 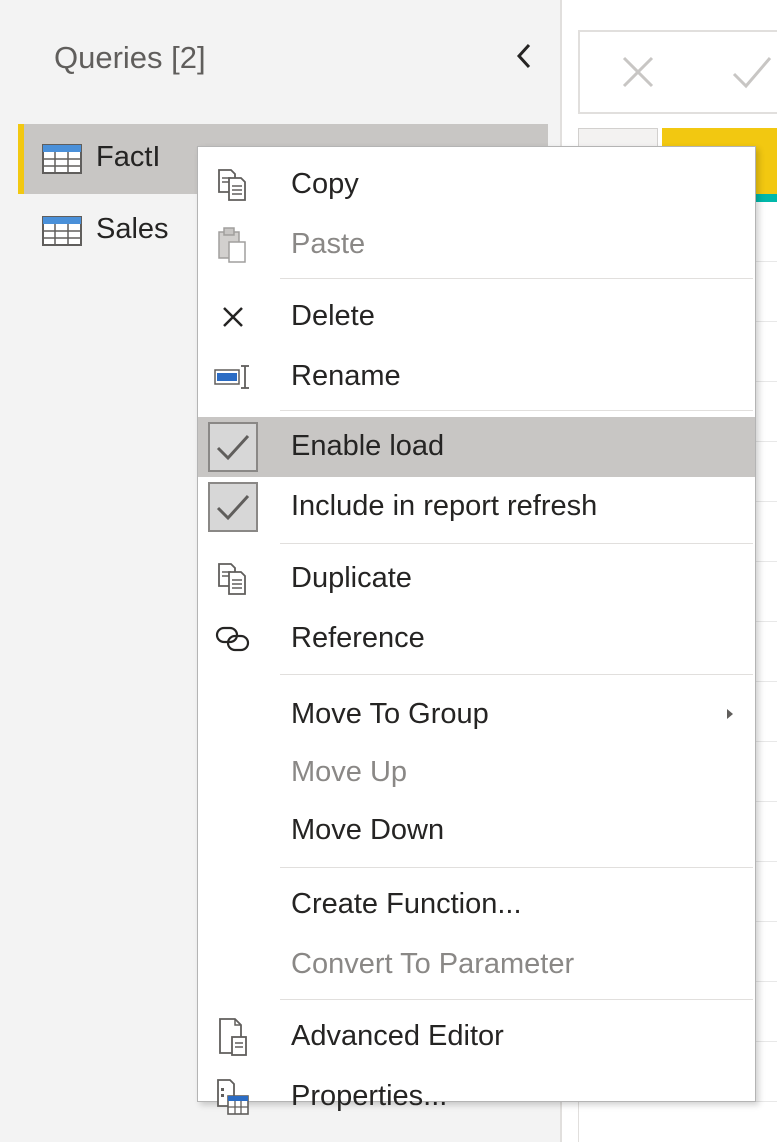 What do you see at coordinates (476, 377) in the screenshot?
I see `menu-item-rename: Rename` at bounding box center [476, 377].